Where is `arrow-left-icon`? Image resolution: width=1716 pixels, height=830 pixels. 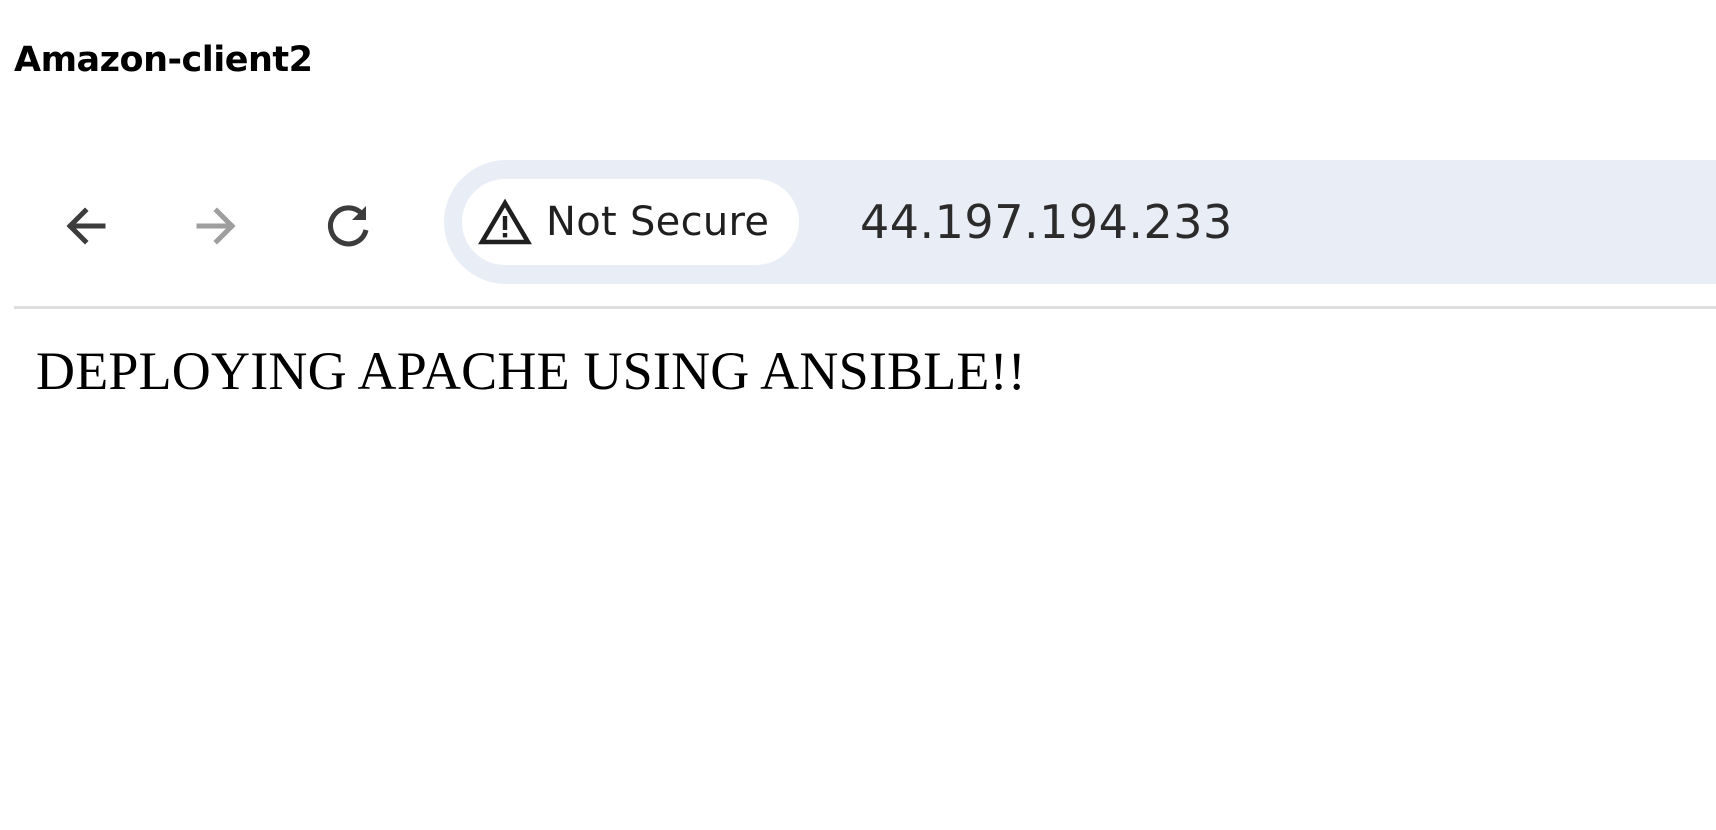 arrow-left-icon is located at coordinates (86, 226).